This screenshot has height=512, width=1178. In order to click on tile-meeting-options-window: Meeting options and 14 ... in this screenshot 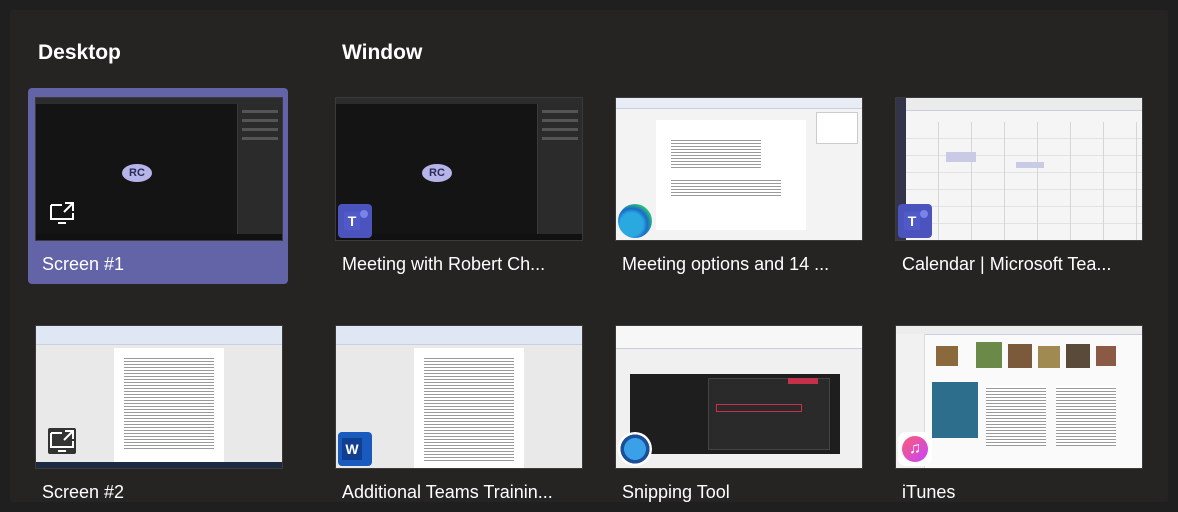, I will do `click(738, 186)`.